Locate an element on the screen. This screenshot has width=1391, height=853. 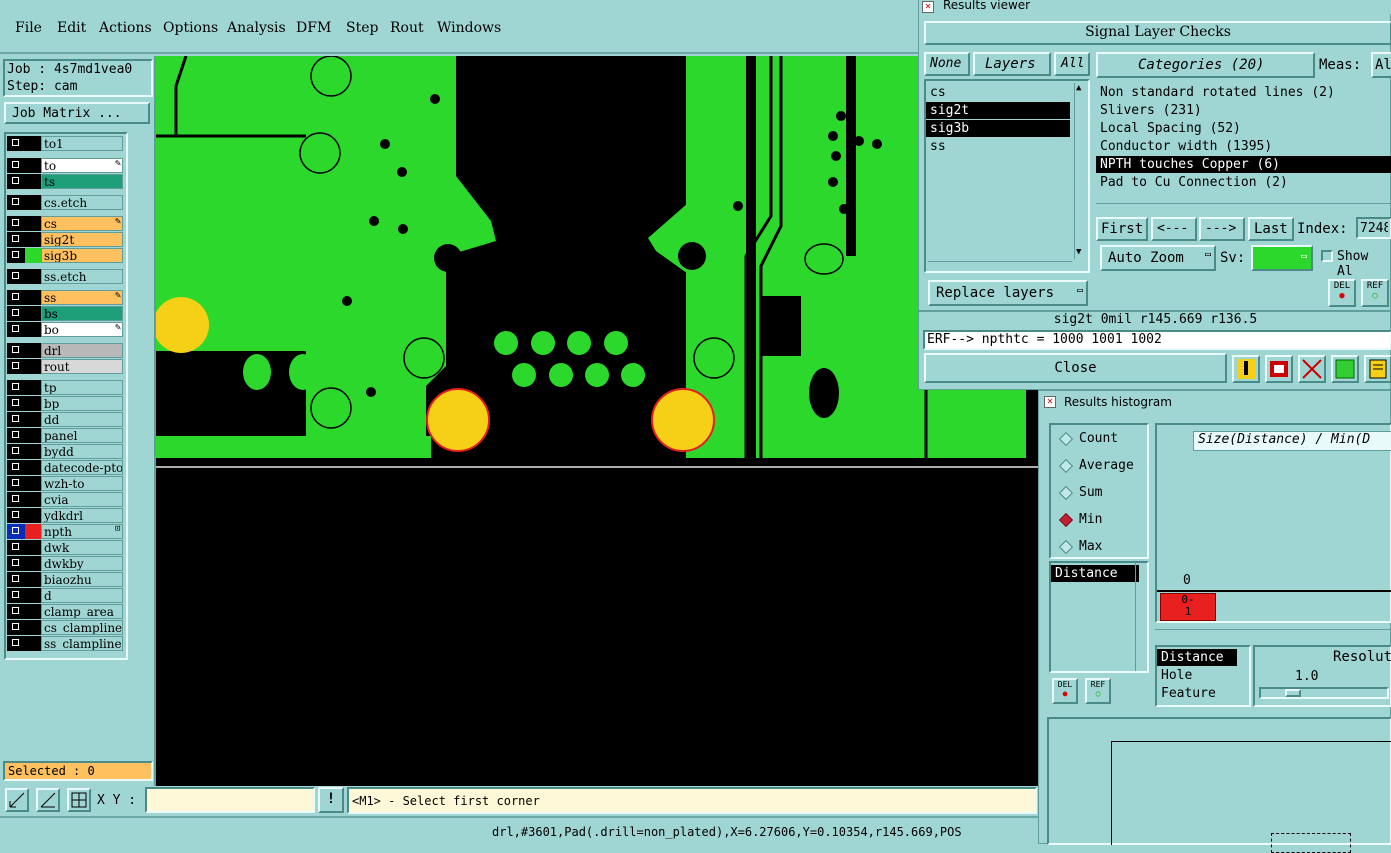
category-hscroll is located at coordinates (1243, 207).